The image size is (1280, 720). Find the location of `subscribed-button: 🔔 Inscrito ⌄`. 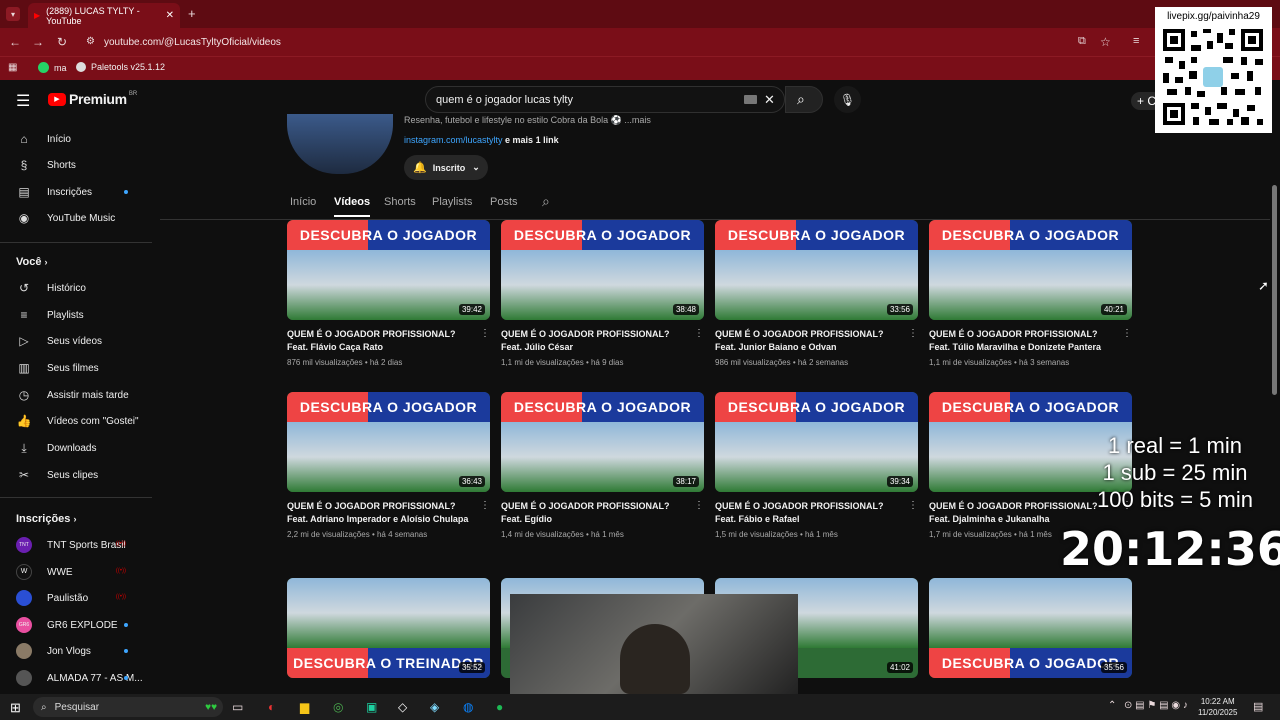

subscribed-button: 🔔 Inscrito ⌄ is located at coordinates (446, 167).